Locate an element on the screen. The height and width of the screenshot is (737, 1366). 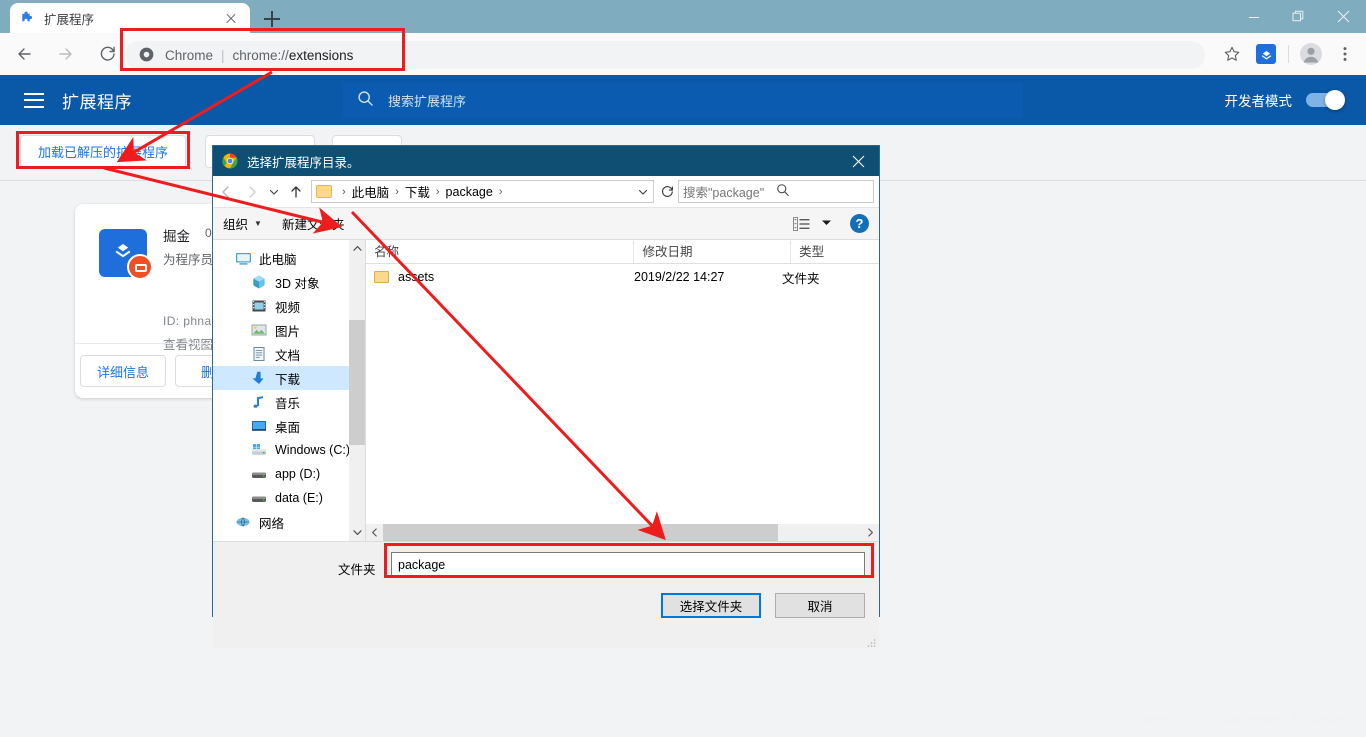
load-unpacked-button: 加载已解压的扩展程序 is located at coordinates (103, 151).